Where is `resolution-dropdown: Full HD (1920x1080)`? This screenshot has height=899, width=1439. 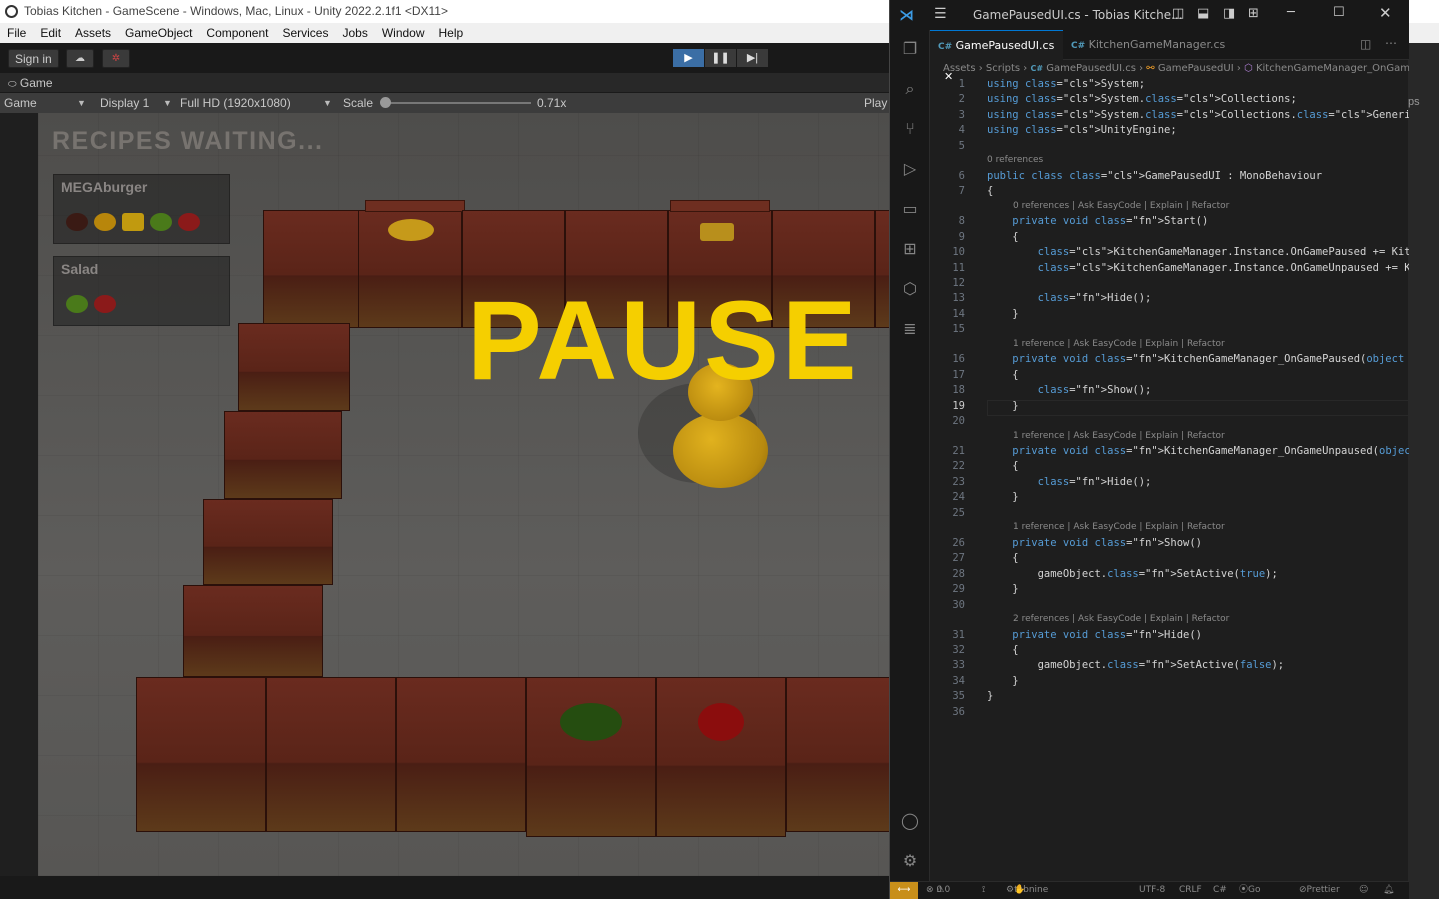
resolution-dropdown: Full HD (1920x1080) is located at coordinates (235, 103).